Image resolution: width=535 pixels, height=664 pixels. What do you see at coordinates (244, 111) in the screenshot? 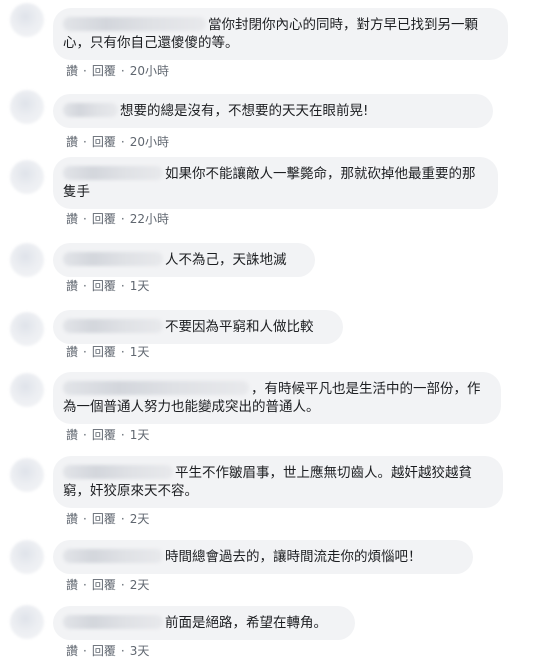
I see `comment-text: 想要的總是沒有，不想要的天天在眼前晃!` at bounding box center [244, 111].